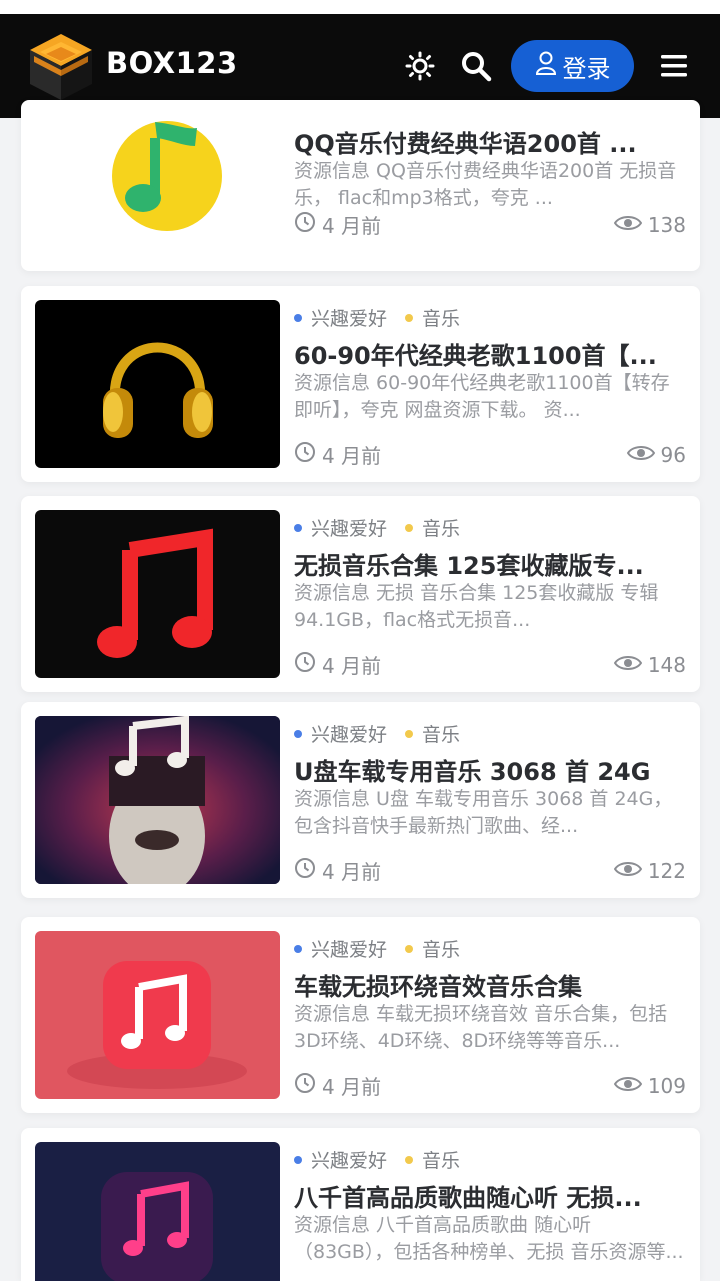 This screenshot has width=720, height=1281. I want to click on theme-sun-icon, so click(420, 66).